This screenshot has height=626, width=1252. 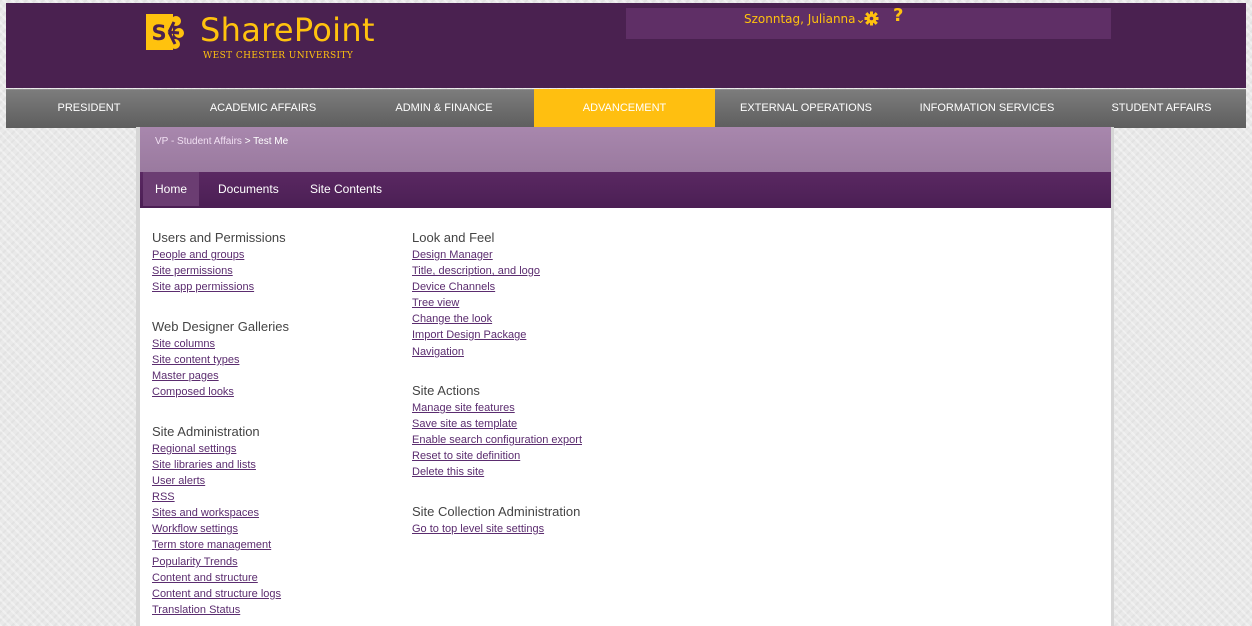 I want to click on help-icon: ?, so click(x=898, y=15).